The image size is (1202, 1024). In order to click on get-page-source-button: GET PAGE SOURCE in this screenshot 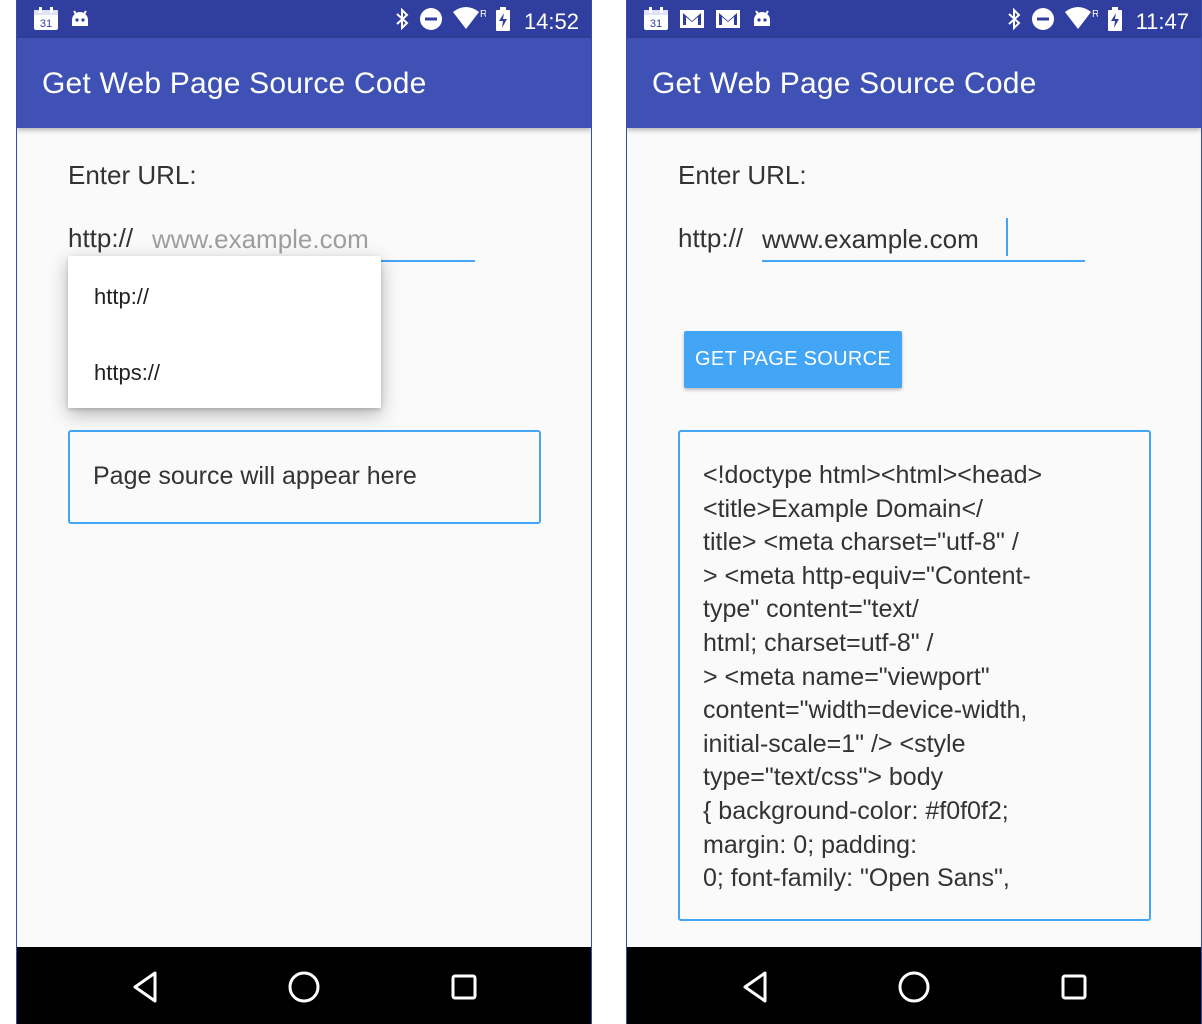, I will do `click(793, 359)`.